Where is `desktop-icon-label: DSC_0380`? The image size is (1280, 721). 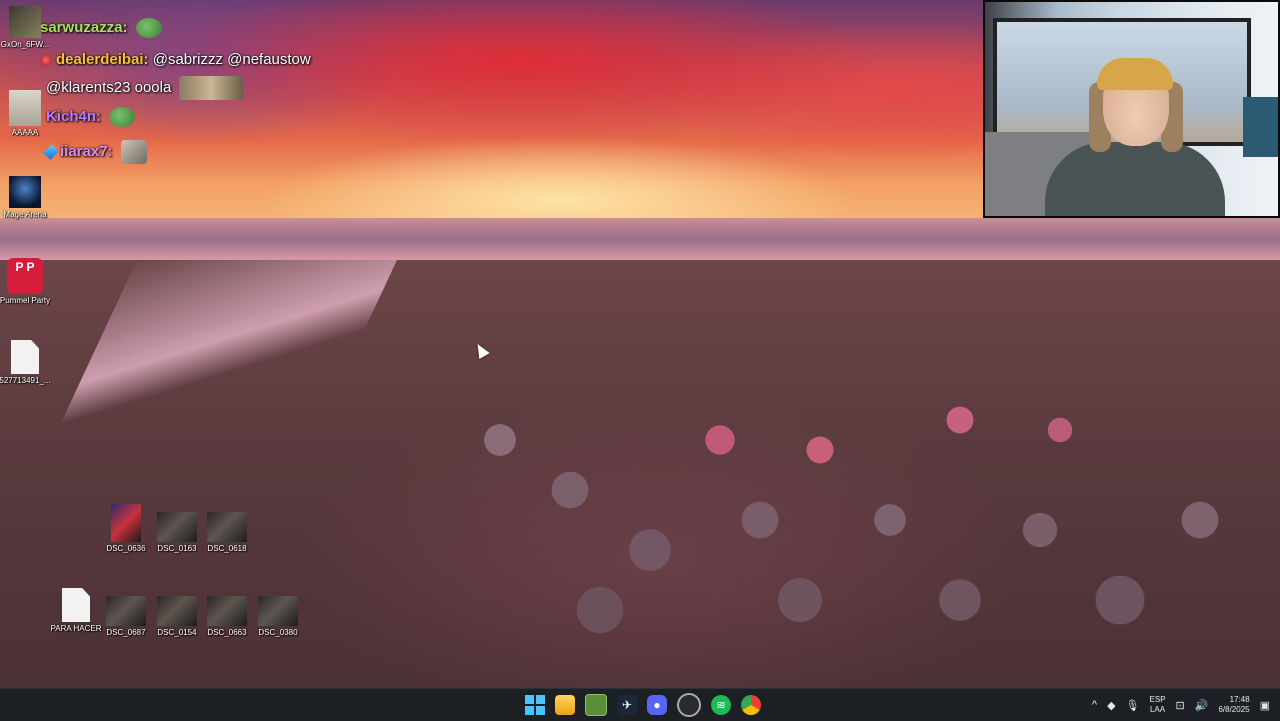 desktop-icon-label: DSC_0380 is located at coordinates (278, 632).